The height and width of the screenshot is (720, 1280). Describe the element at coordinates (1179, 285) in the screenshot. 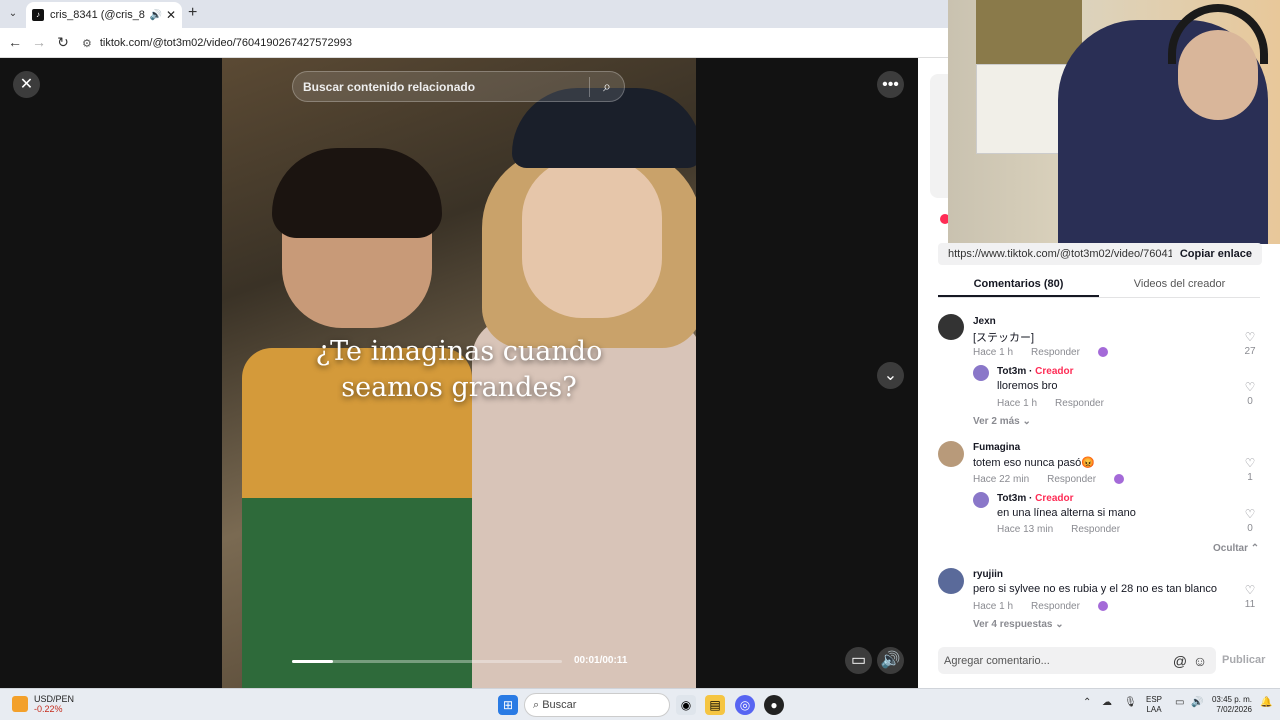

I see `tab-creator-videos: Videos del creador` at that location.